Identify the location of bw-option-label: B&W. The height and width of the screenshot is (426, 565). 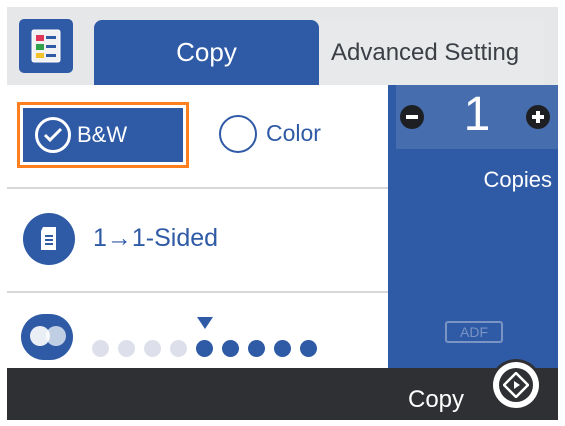
(102, 134).